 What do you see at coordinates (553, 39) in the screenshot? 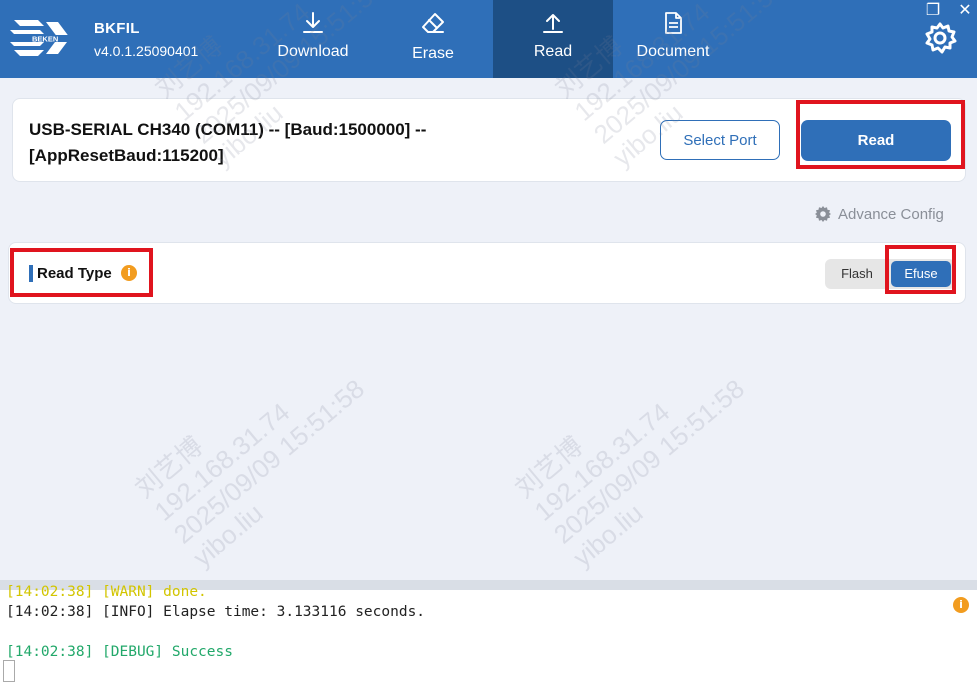
I see `tab-read: Read` at bounding box center [553, 39].